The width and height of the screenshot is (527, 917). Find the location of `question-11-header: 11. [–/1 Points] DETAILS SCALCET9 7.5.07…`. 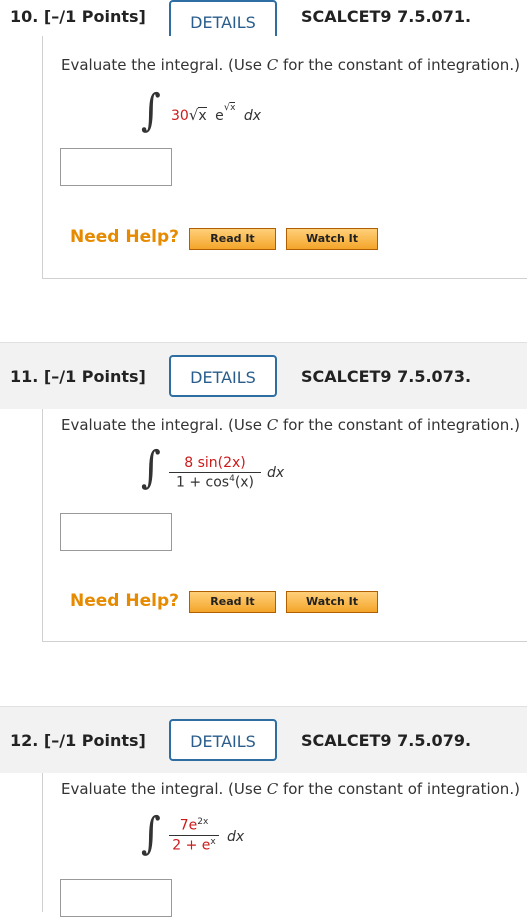

question-11-header: 11. [–/1 Points] DETAILS SCALCET9 7.5.07… is located at coordinates (263, 375).